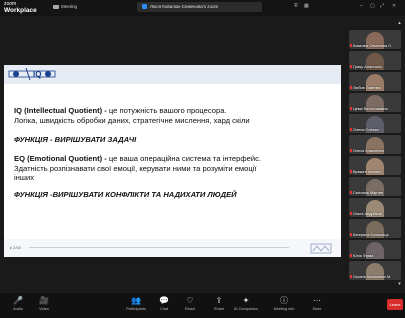 The width and height of the screenshot is (405, 318). I want to click on meeting-chip: Meeting, so click(65, 6).